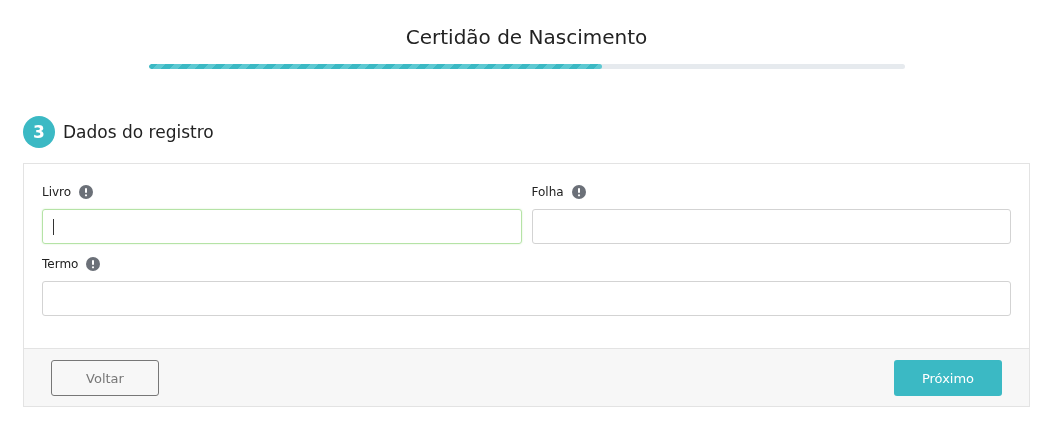 The width and height of the screenshot is (1053, 443). What do you see at coordinates (60, 264) in the screenshot?
I see `field-label: Termo` at bounding box center [60, 264].